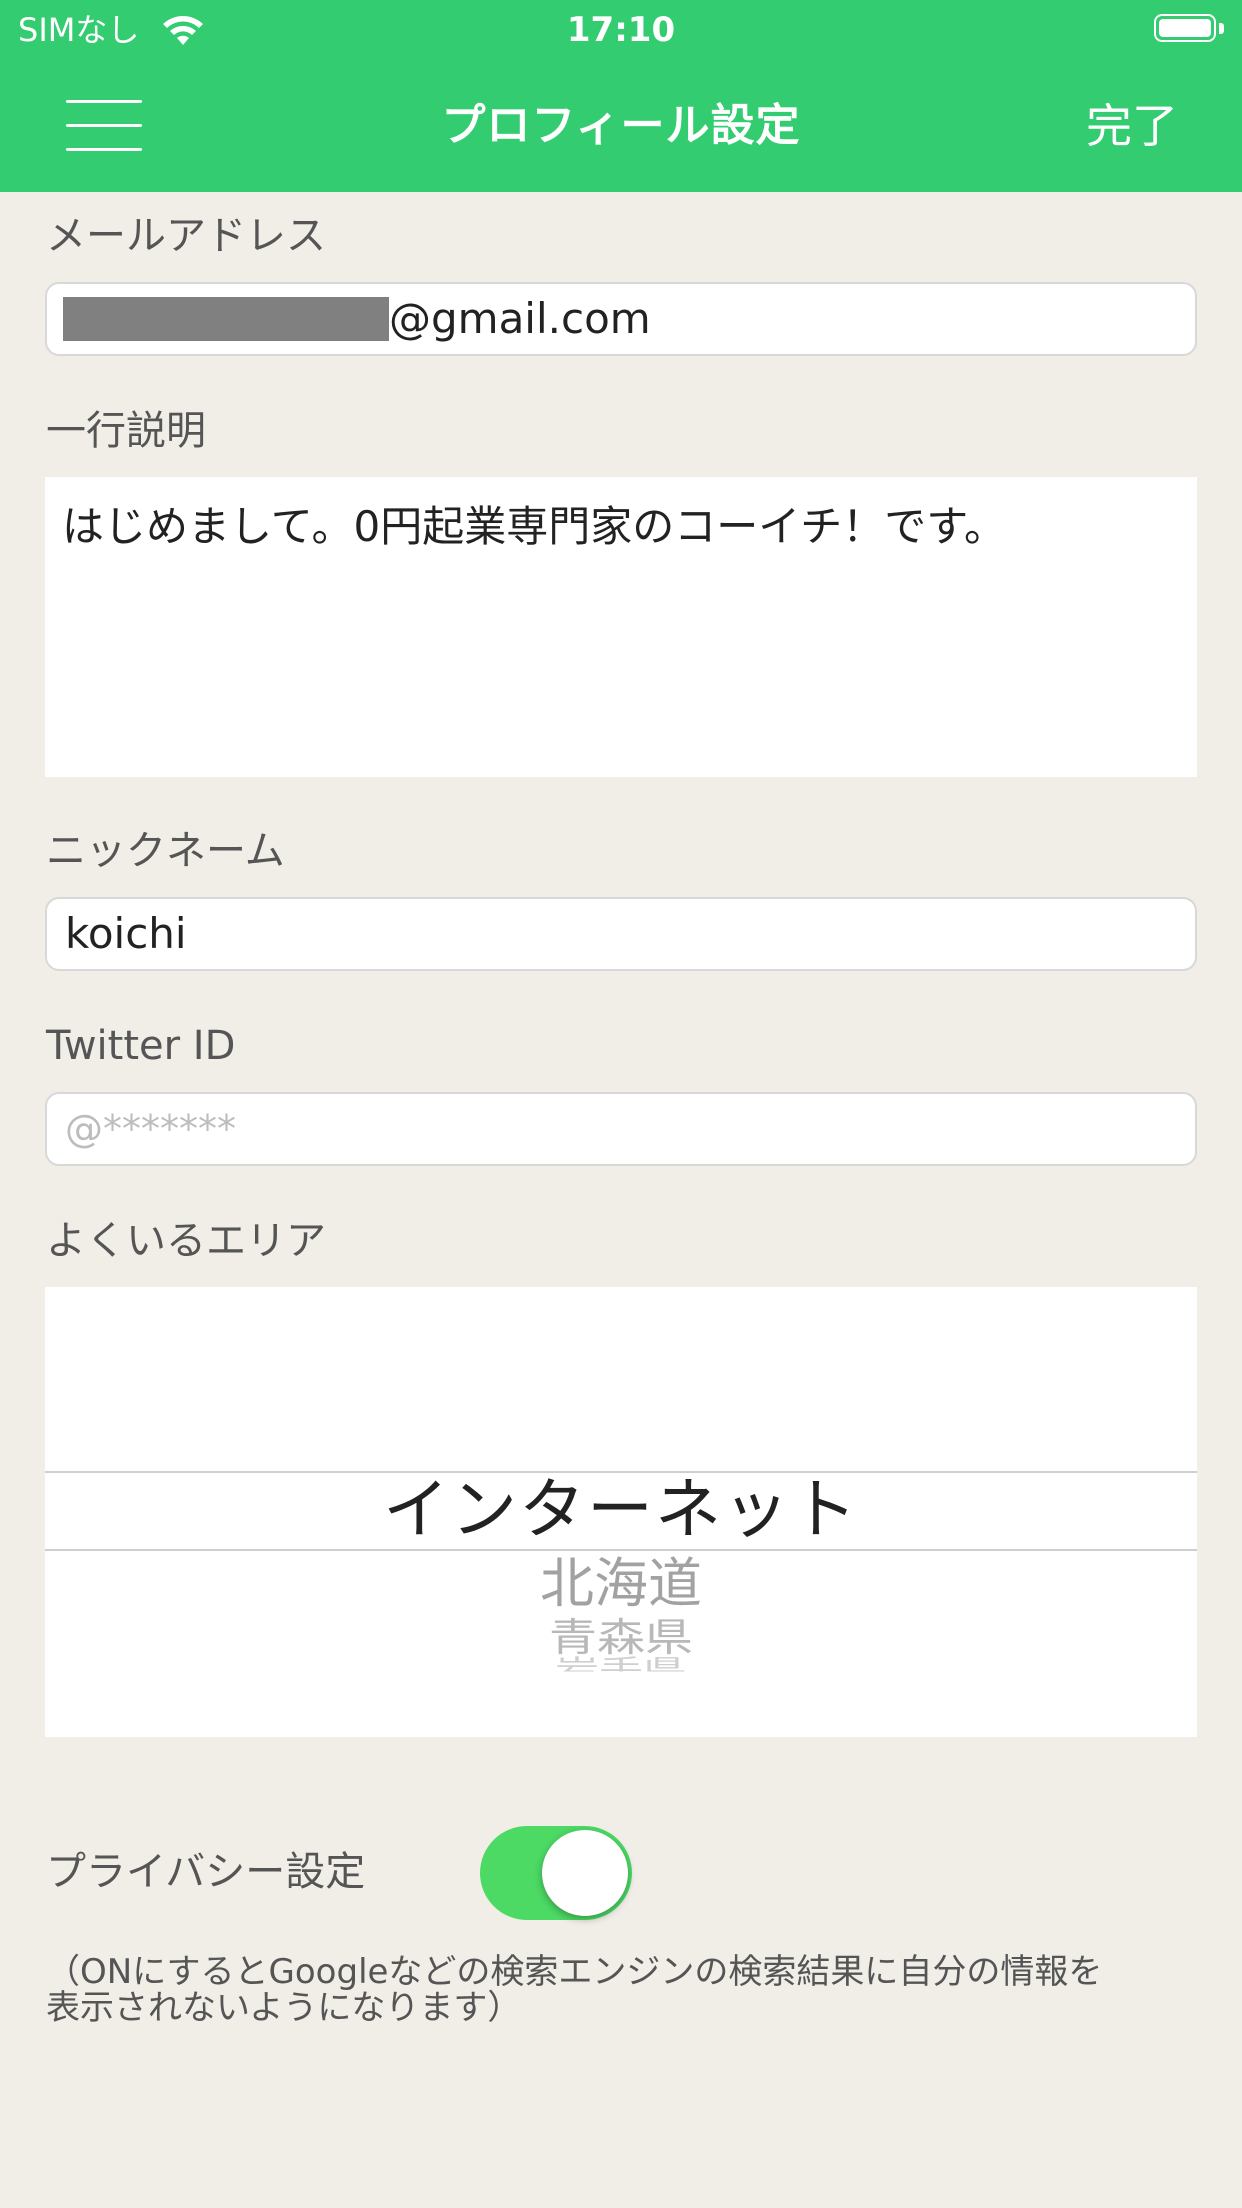  I want to click on done-button: 完了, so click(1132, 126).